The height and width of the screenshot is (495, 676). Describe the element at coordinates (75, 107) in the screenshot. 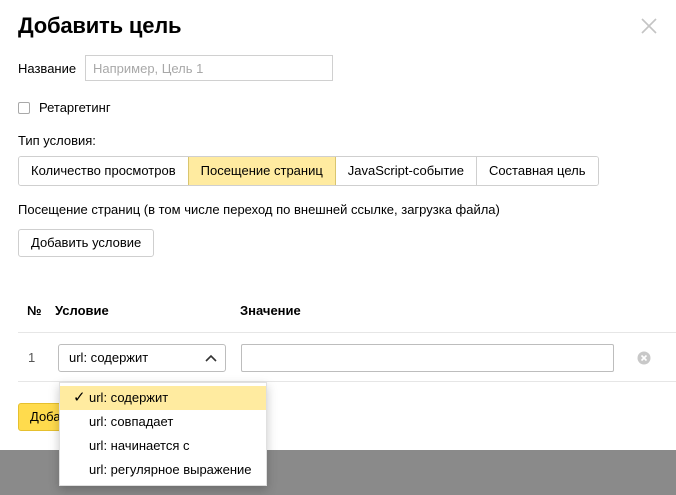

I see `retargeting-label: Ретаргетинг` at that location.